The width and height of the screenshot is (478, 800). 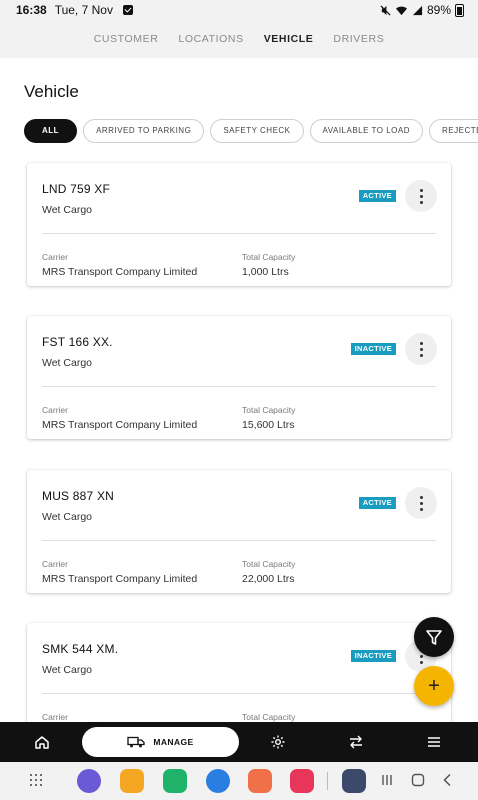 What do you see at coordinates (210, 39) in the screenshot?
I see `tab-locations: LOCATIONS` at bounding box center [210, 39].